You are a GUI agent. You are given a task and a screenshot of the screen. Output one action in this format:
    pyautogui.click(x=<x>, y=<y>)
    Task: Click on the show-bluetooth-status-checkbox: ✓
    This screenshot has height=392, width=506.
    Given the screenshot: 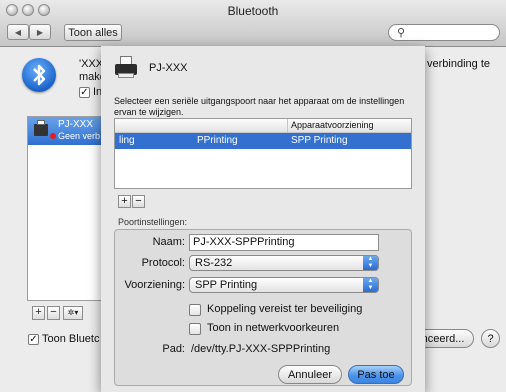 What is the action you would take?
    pyautogui.click(x=33, y=339)
    